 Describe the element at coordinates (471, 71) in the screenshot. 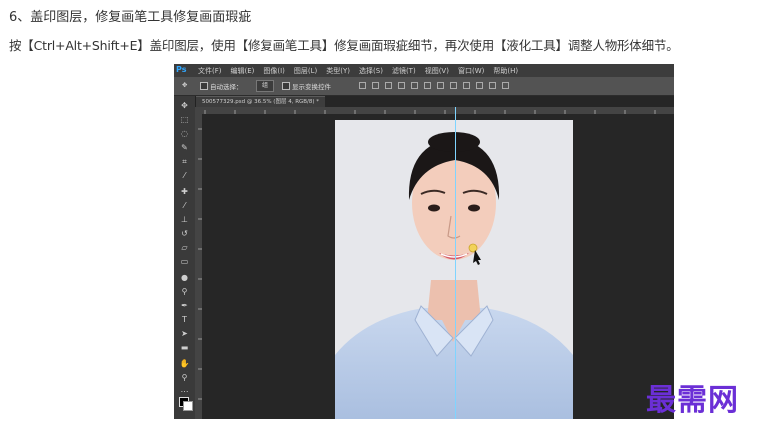

I see `menu-window: 窗口(W)` at that location.